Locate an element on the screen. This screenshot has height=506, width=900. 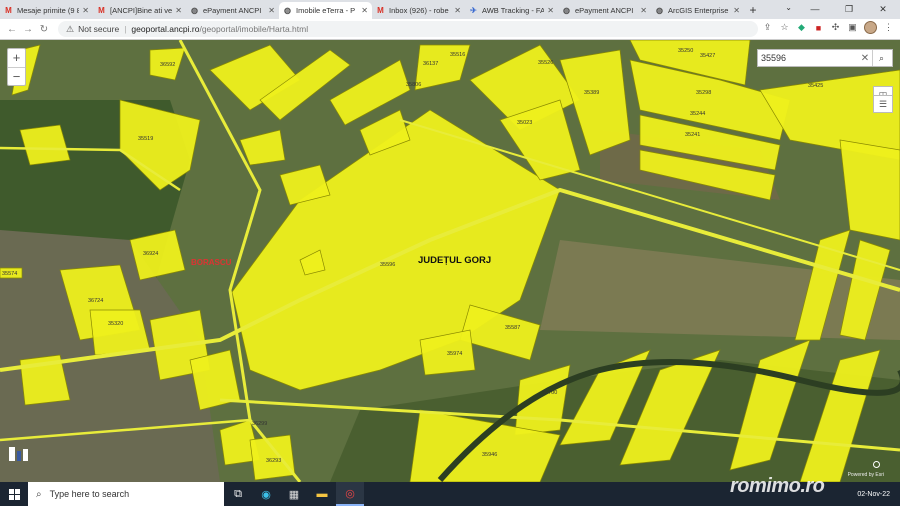
tab-8: ◍ ArcGIS Enterprise ✕ is located at coordinates (697, 10).